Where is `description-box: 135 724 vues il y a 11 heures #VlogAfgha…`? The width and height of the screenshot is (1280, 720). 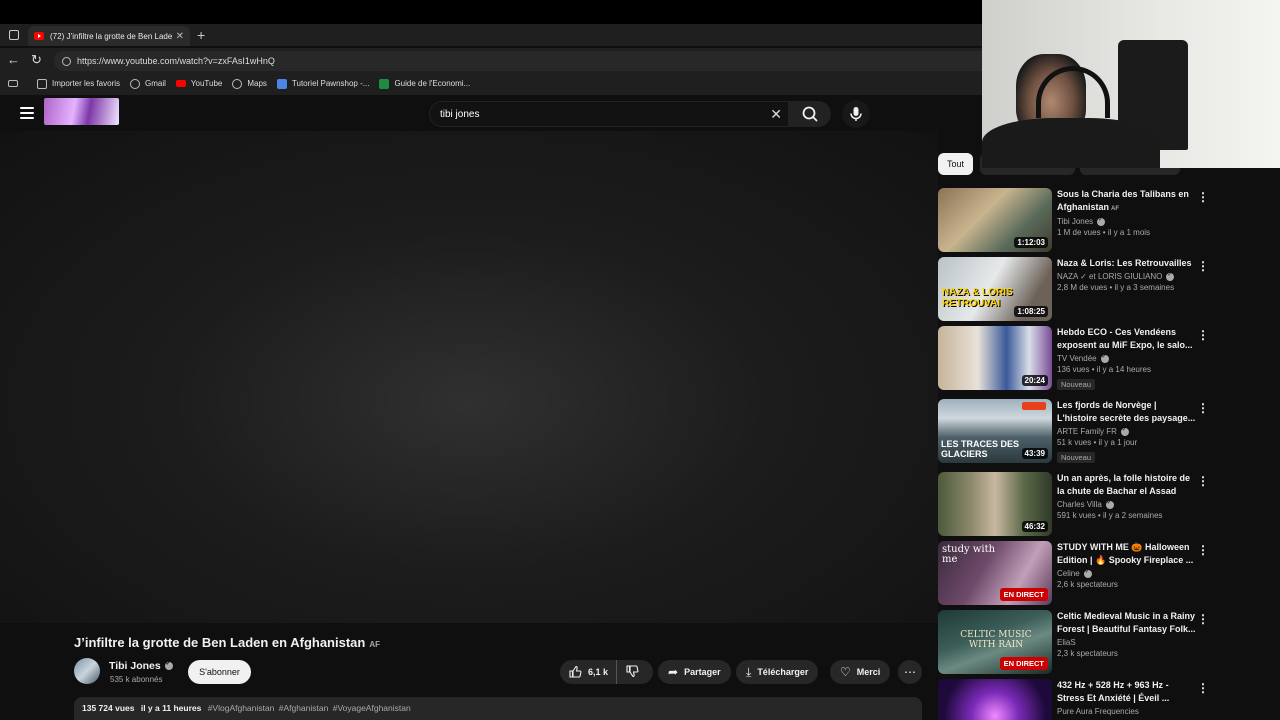 description-box: 135 724 vues il y a 11 heures #VlogAfgha… is located at coordinates (498, 708).